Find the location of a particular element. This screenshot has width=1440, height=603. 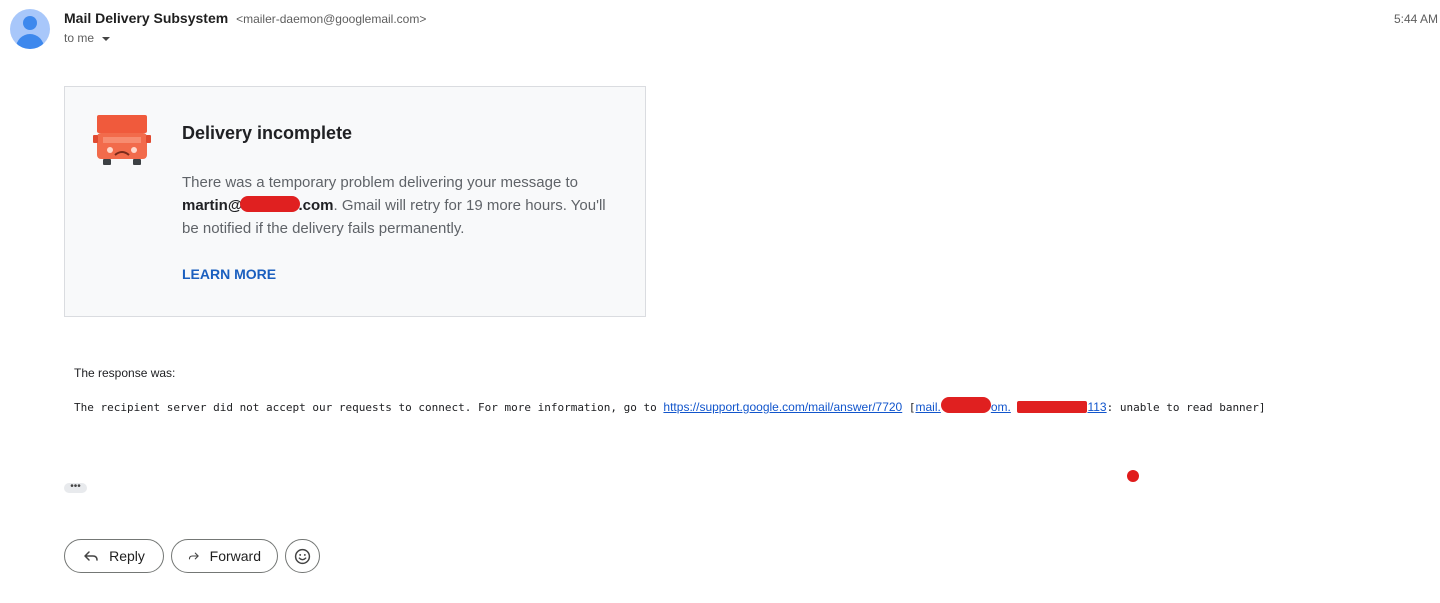

reply-button: Reply is located at coordinates (114, 556).